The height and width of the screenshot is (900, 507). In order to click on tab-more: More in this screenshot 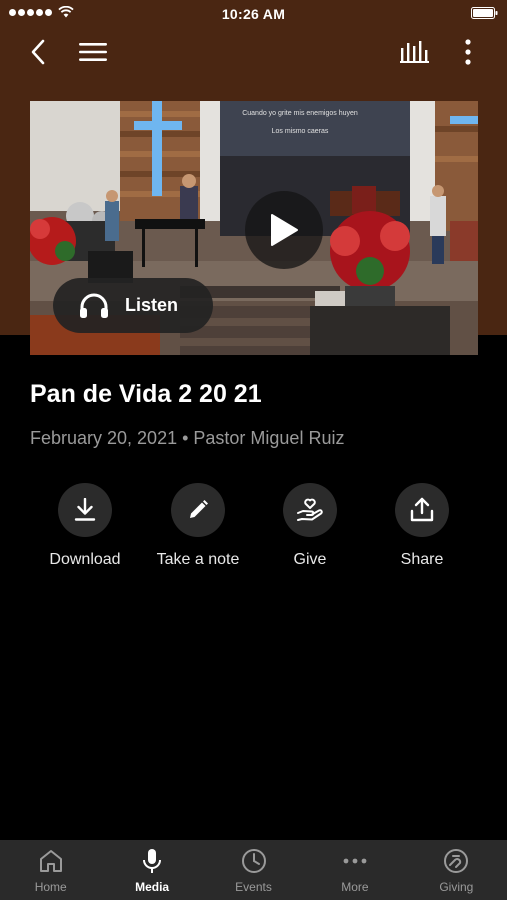, I will do `click(354, 870)`.